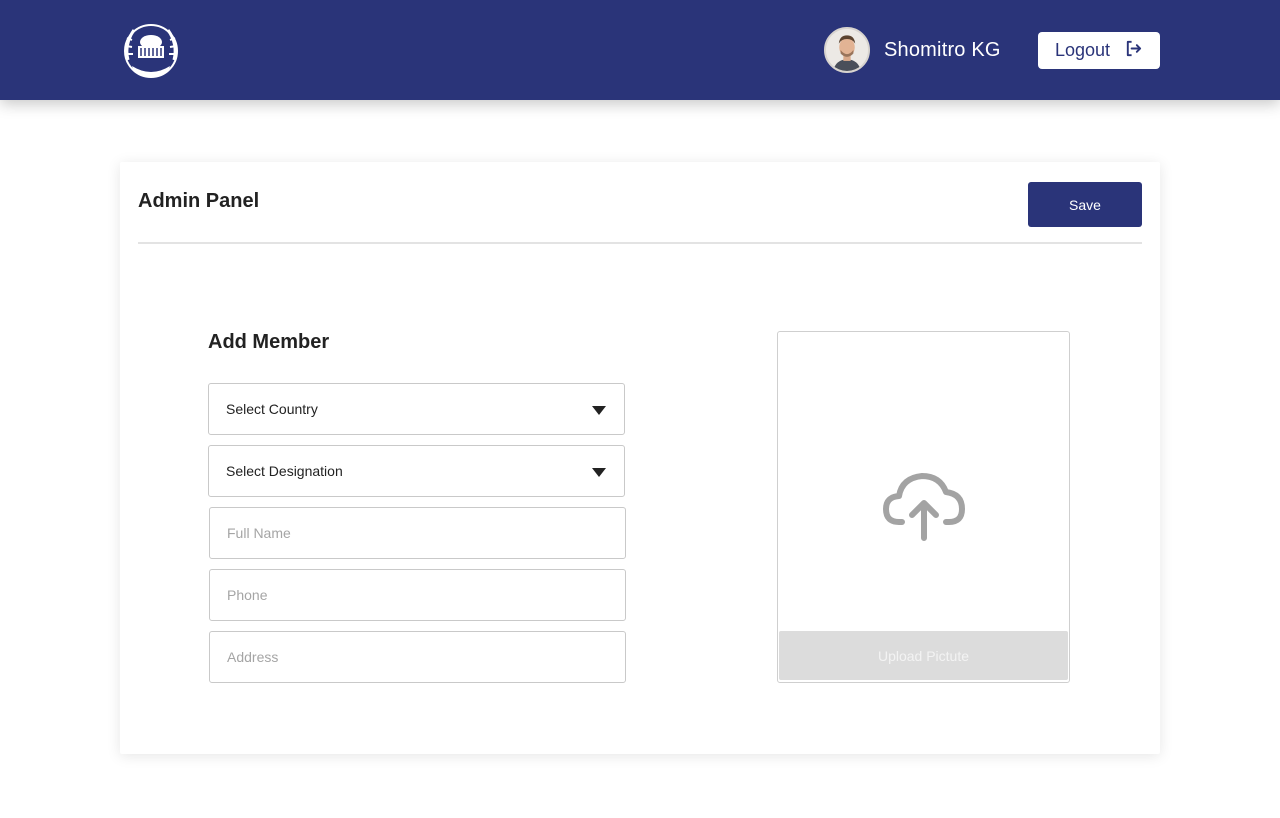  I want to click on save-button: Save, so click(1085, 204).